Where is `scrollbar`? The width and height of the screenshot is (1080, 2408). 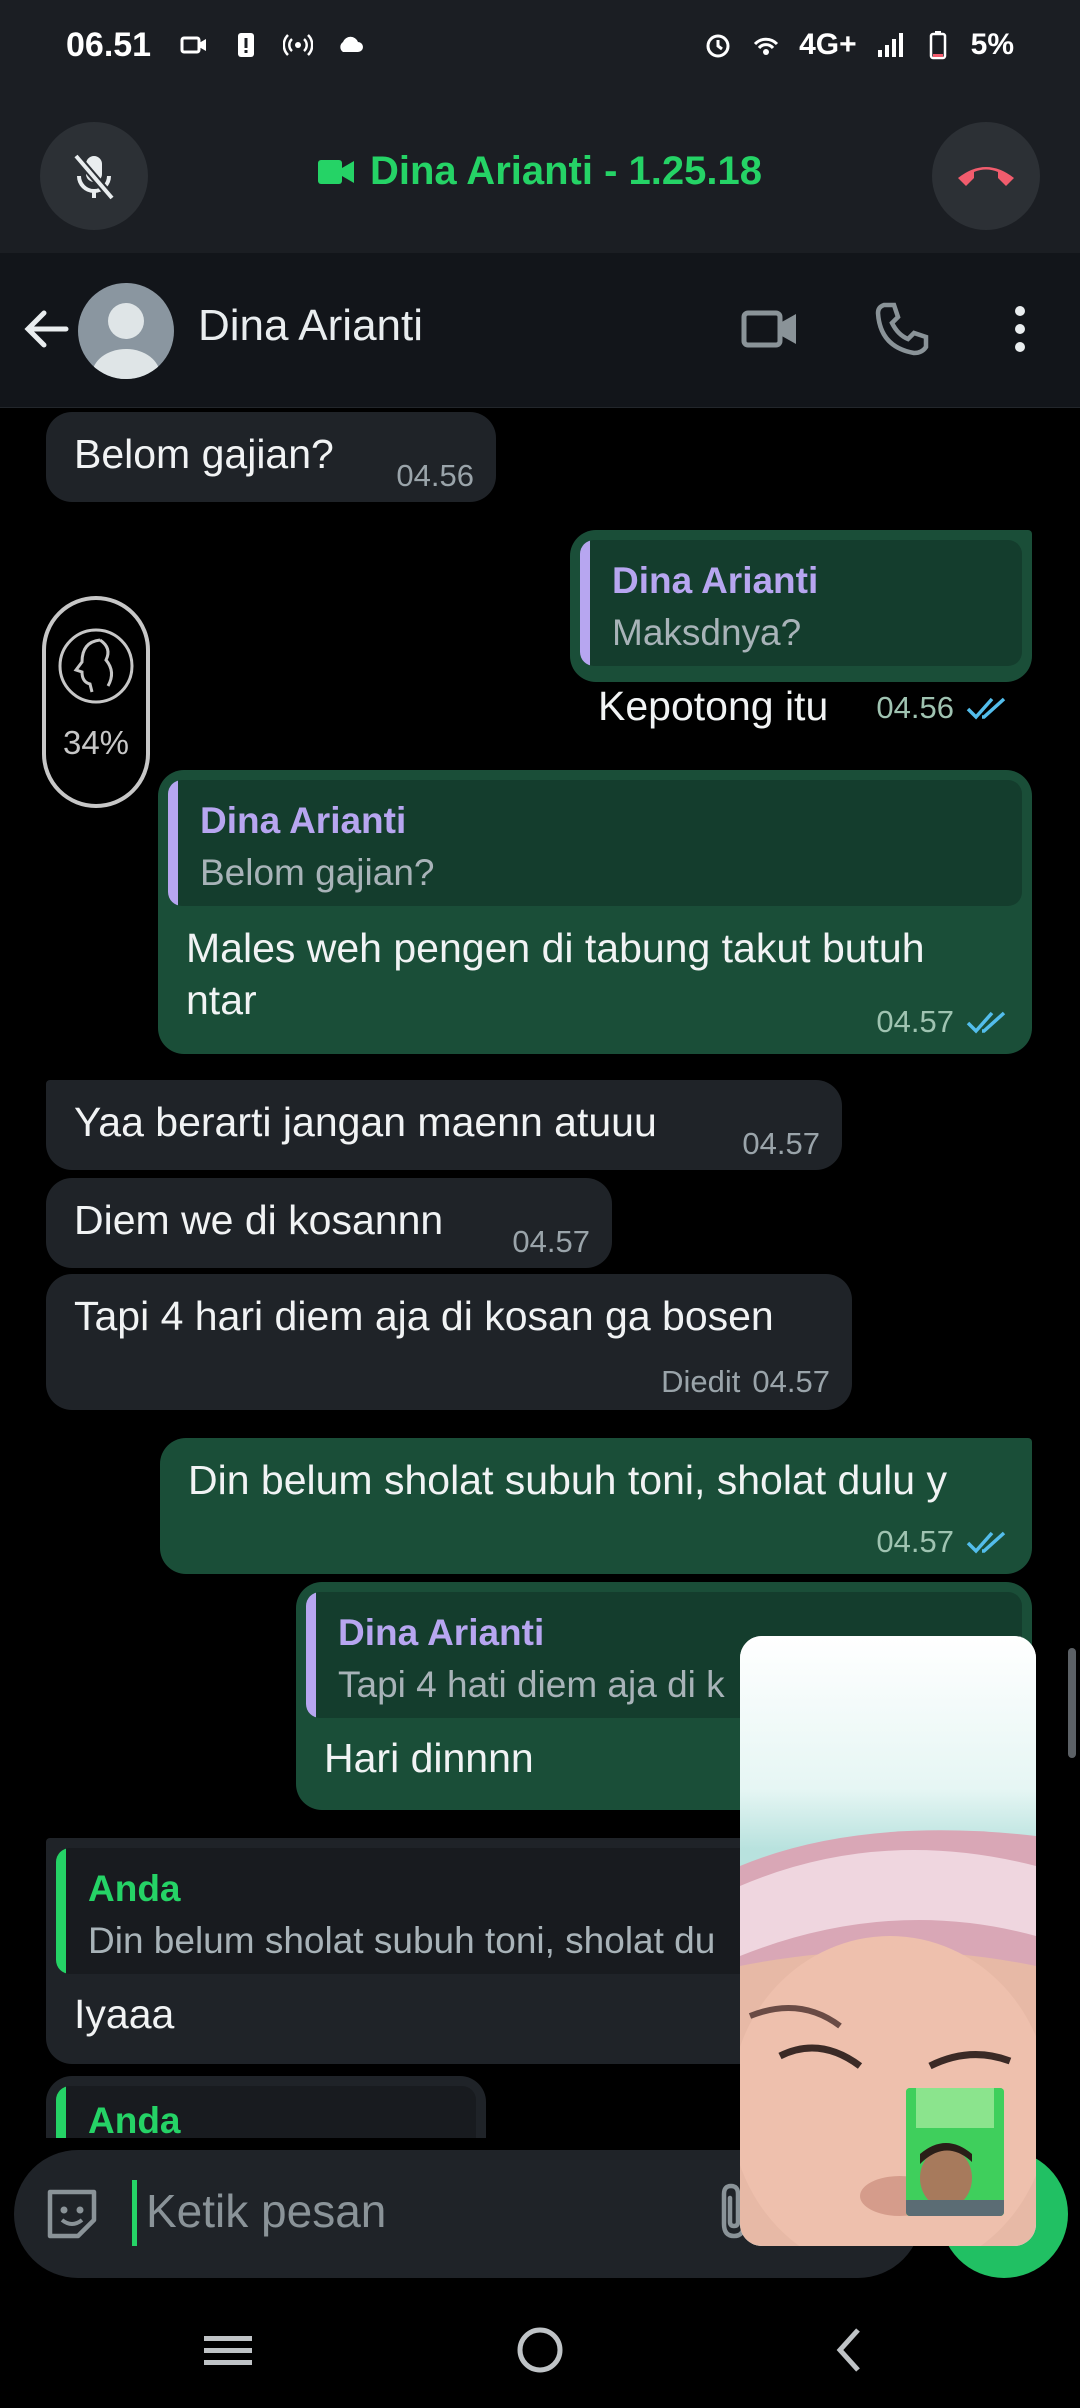
scrollbar is located at coordinates (1072, 1703).